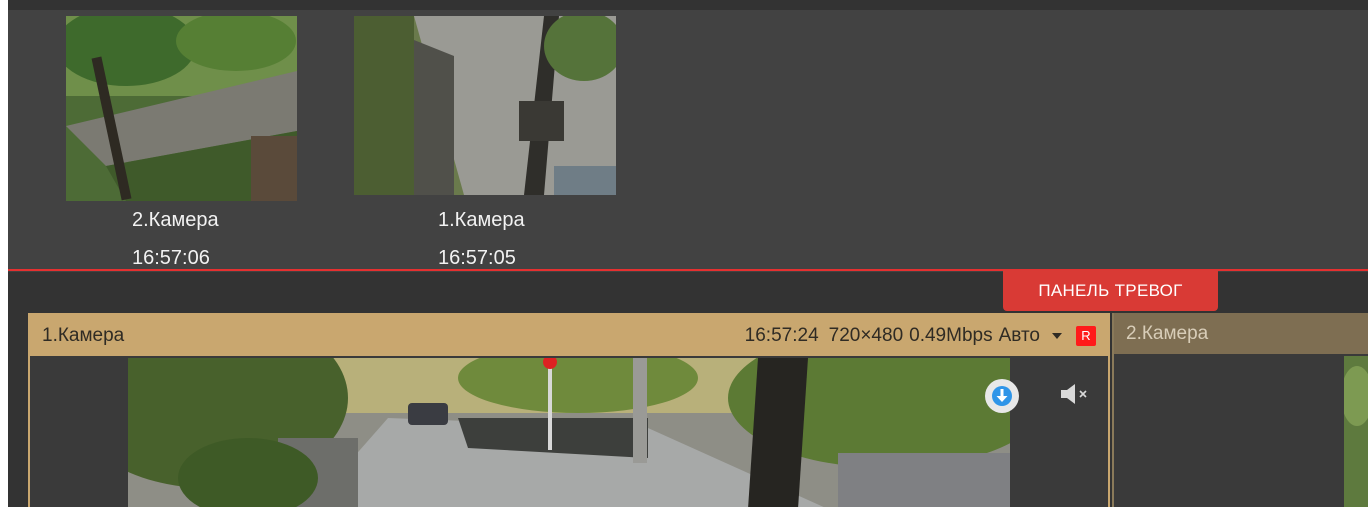 The height and width of the screenshot is (507, 1368). I want to click on stream-bitrate: 0.49Mbps, so click(951, 335).